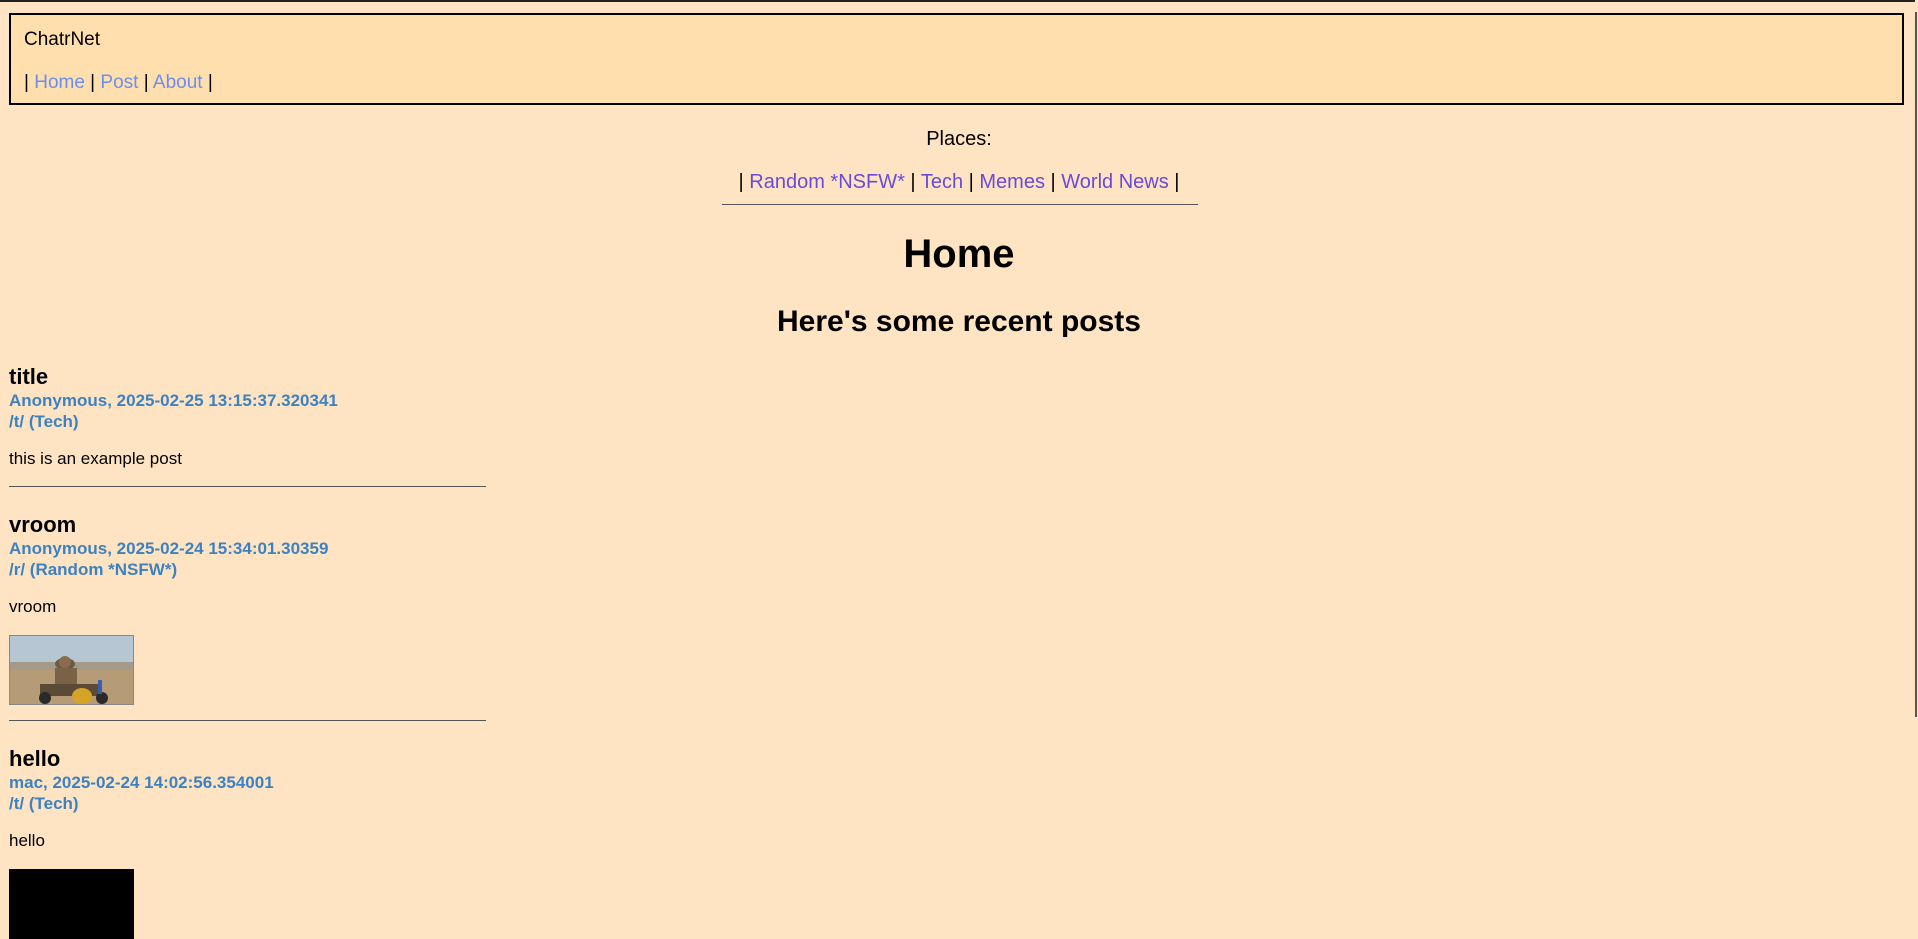  Describe the element at coordinates (173, 400) in the screenshot. I see `post-author-time: Anonymous, 2025-02-25 13:15:37.320341` at that location.